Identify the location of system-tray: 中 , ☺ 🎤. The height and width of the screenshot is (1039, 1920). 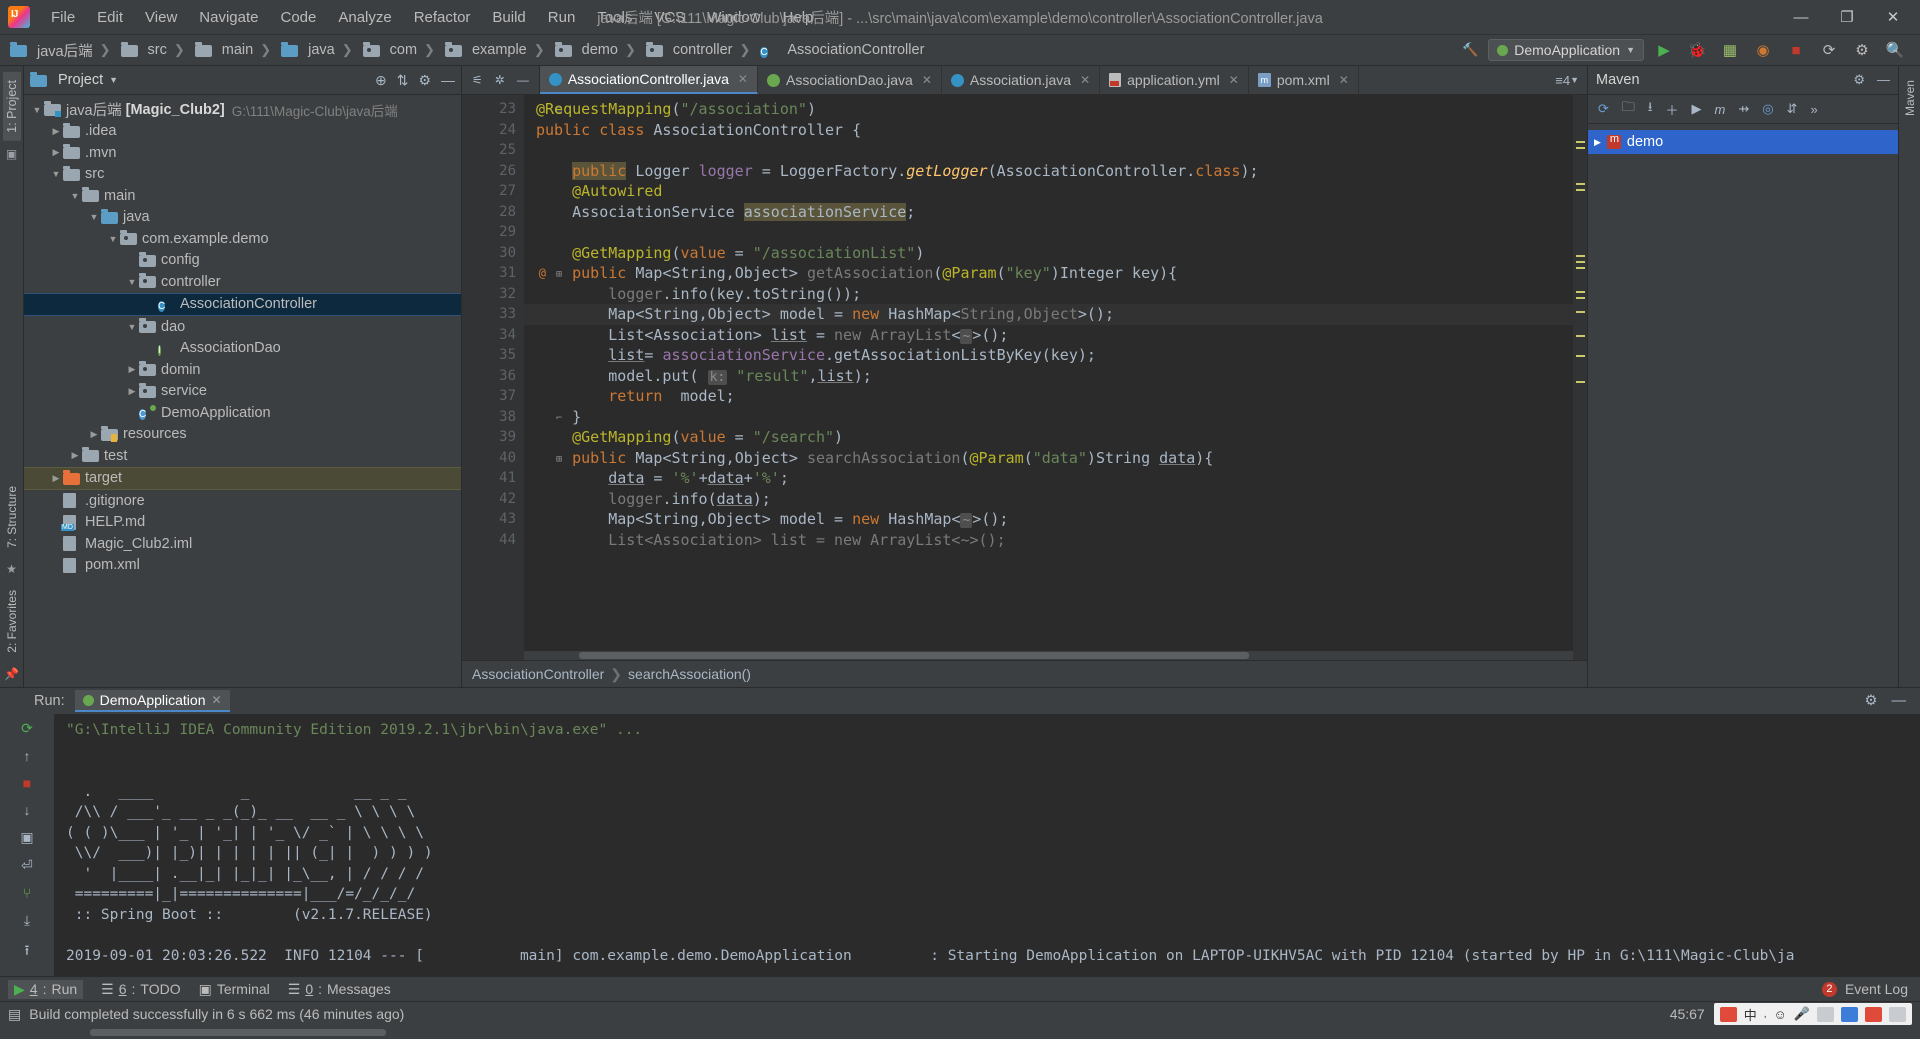
(1812, 1014).